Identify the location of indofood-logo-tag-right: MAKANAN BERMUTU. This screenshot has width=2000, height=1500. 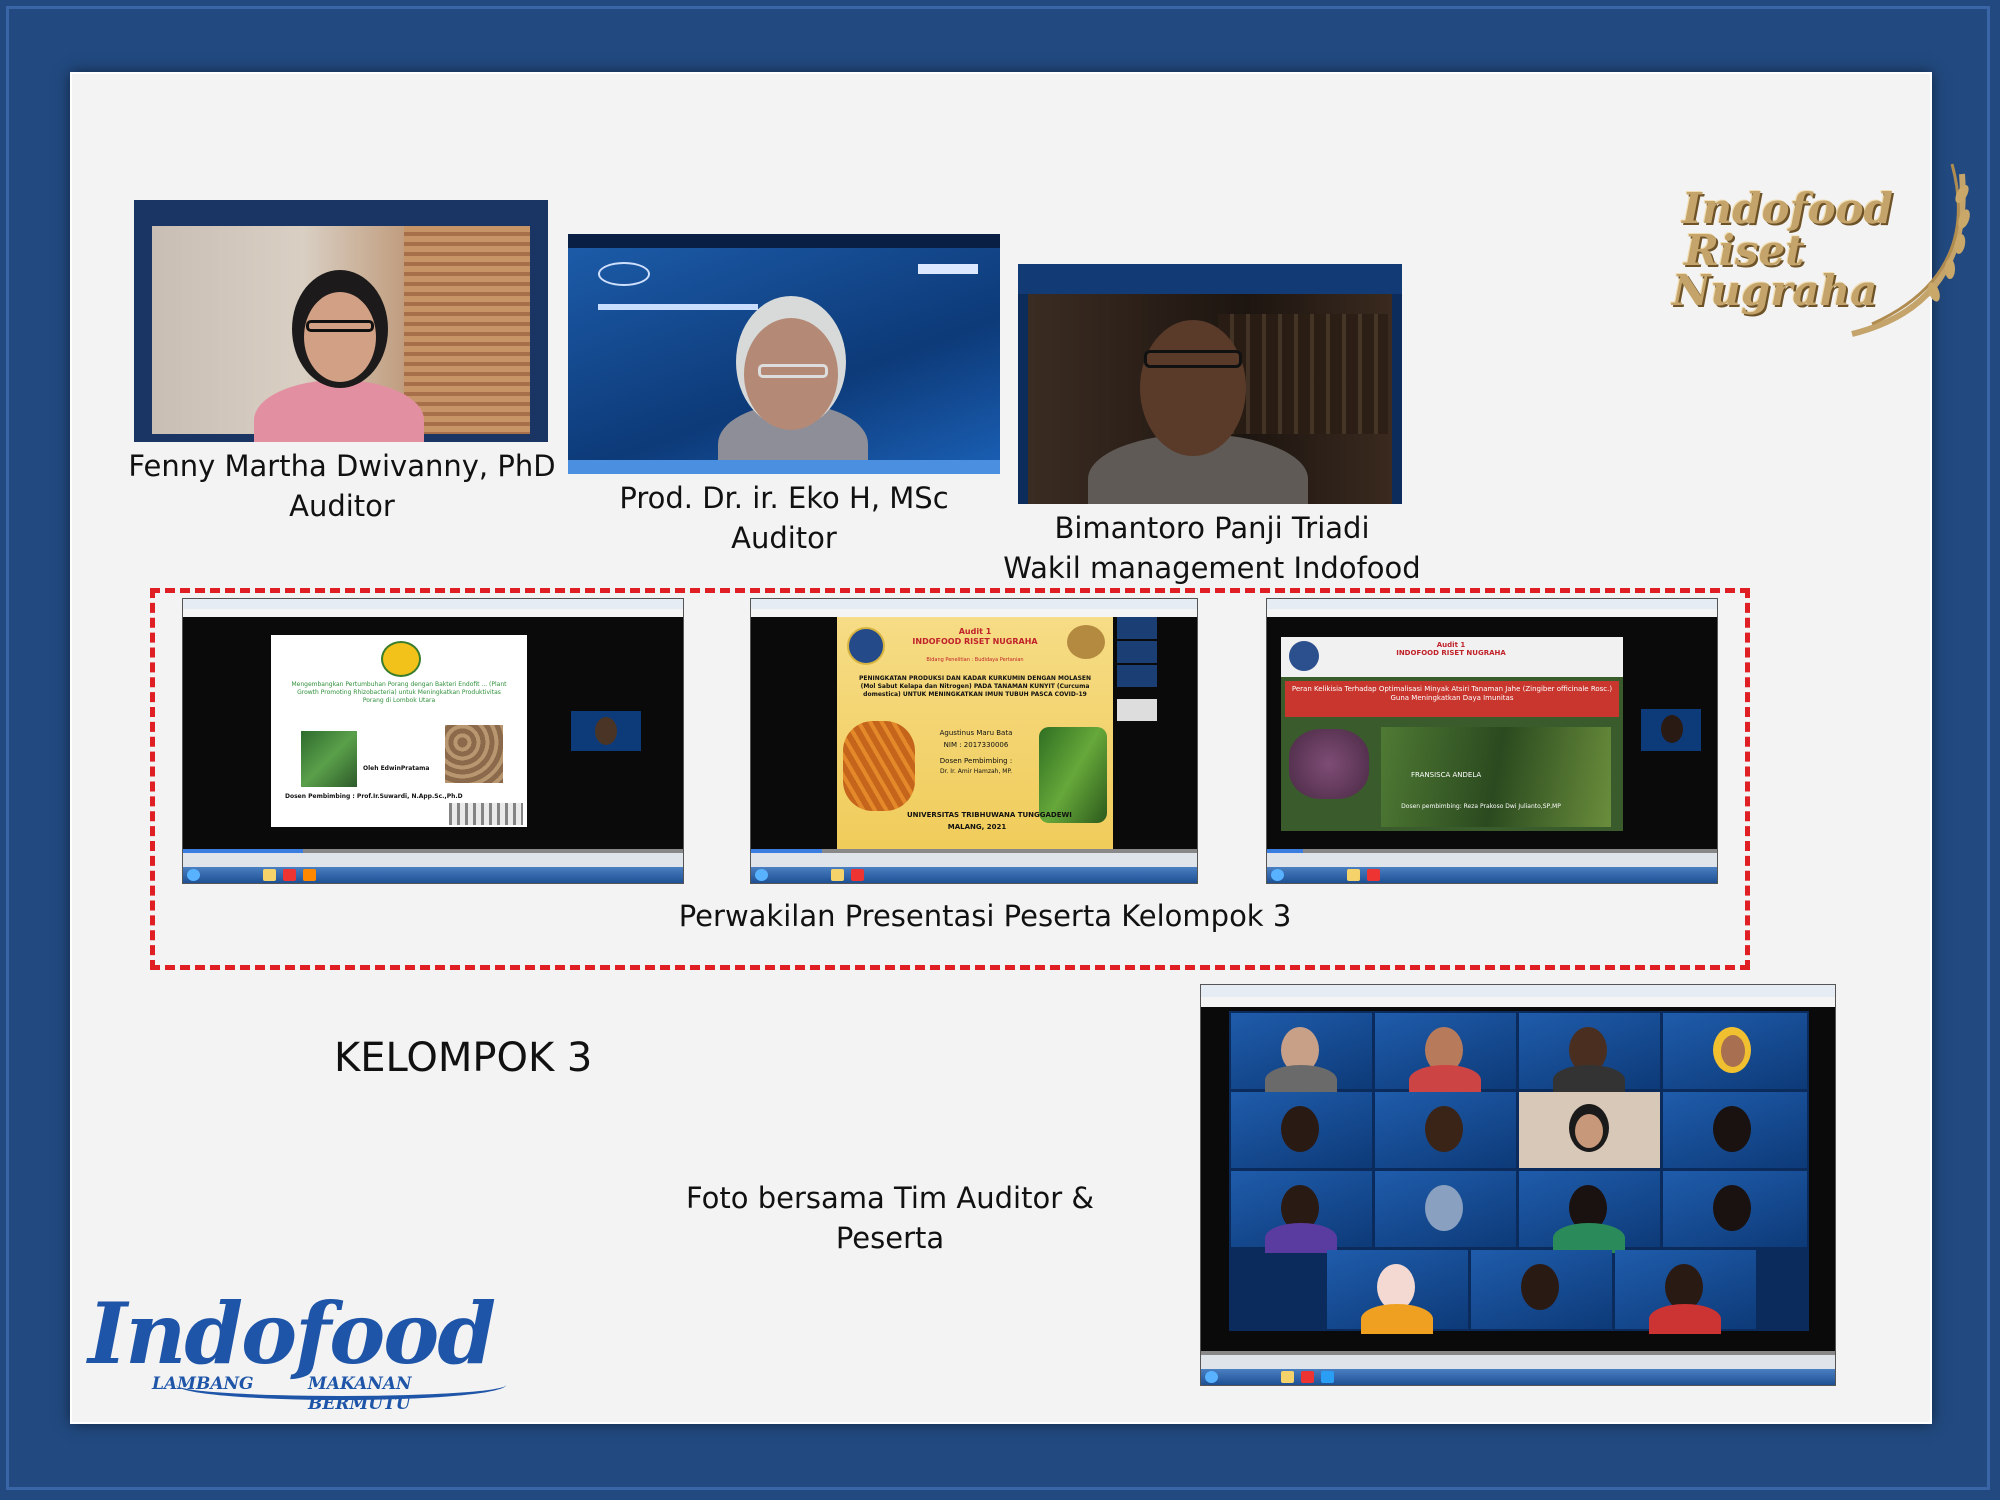
(360, 1394).